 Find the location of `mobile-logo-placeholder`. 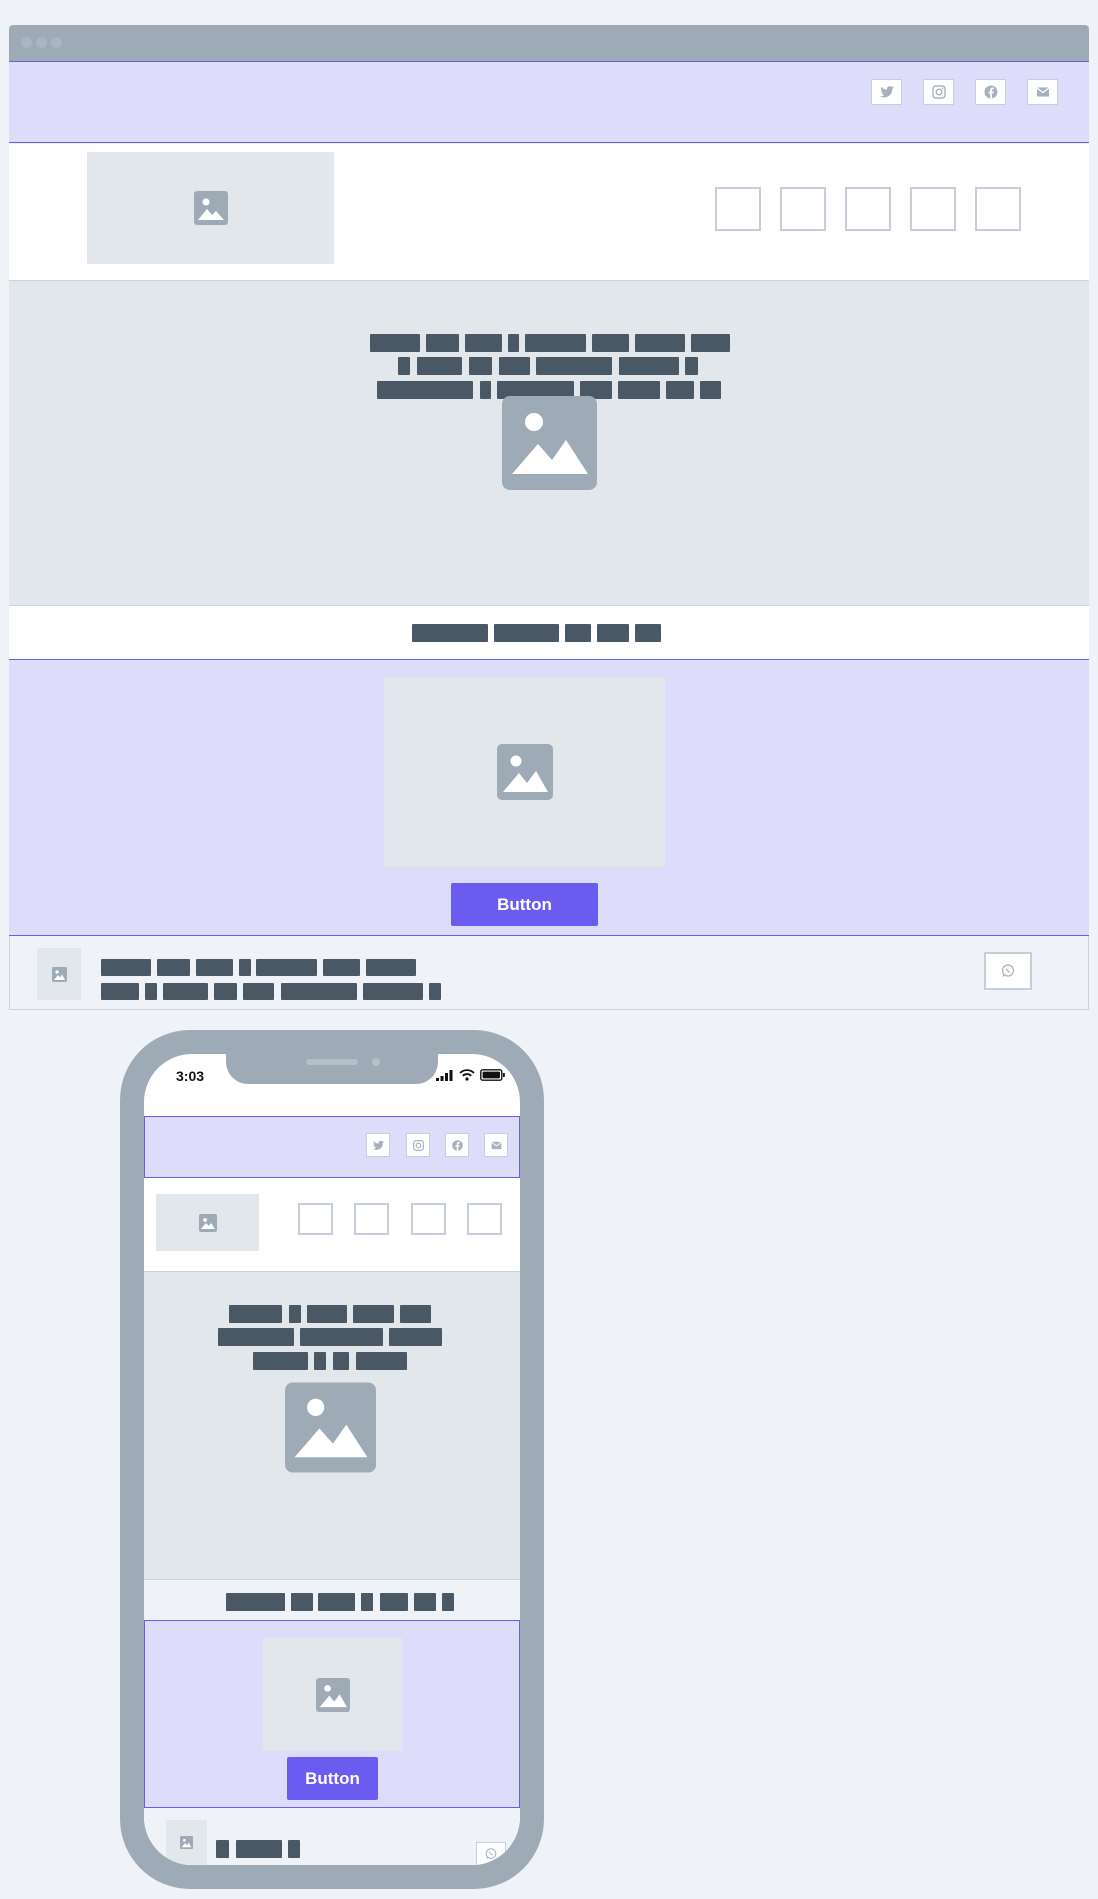

mobile-logo-placeholder is located at coordinates (207, 1222).